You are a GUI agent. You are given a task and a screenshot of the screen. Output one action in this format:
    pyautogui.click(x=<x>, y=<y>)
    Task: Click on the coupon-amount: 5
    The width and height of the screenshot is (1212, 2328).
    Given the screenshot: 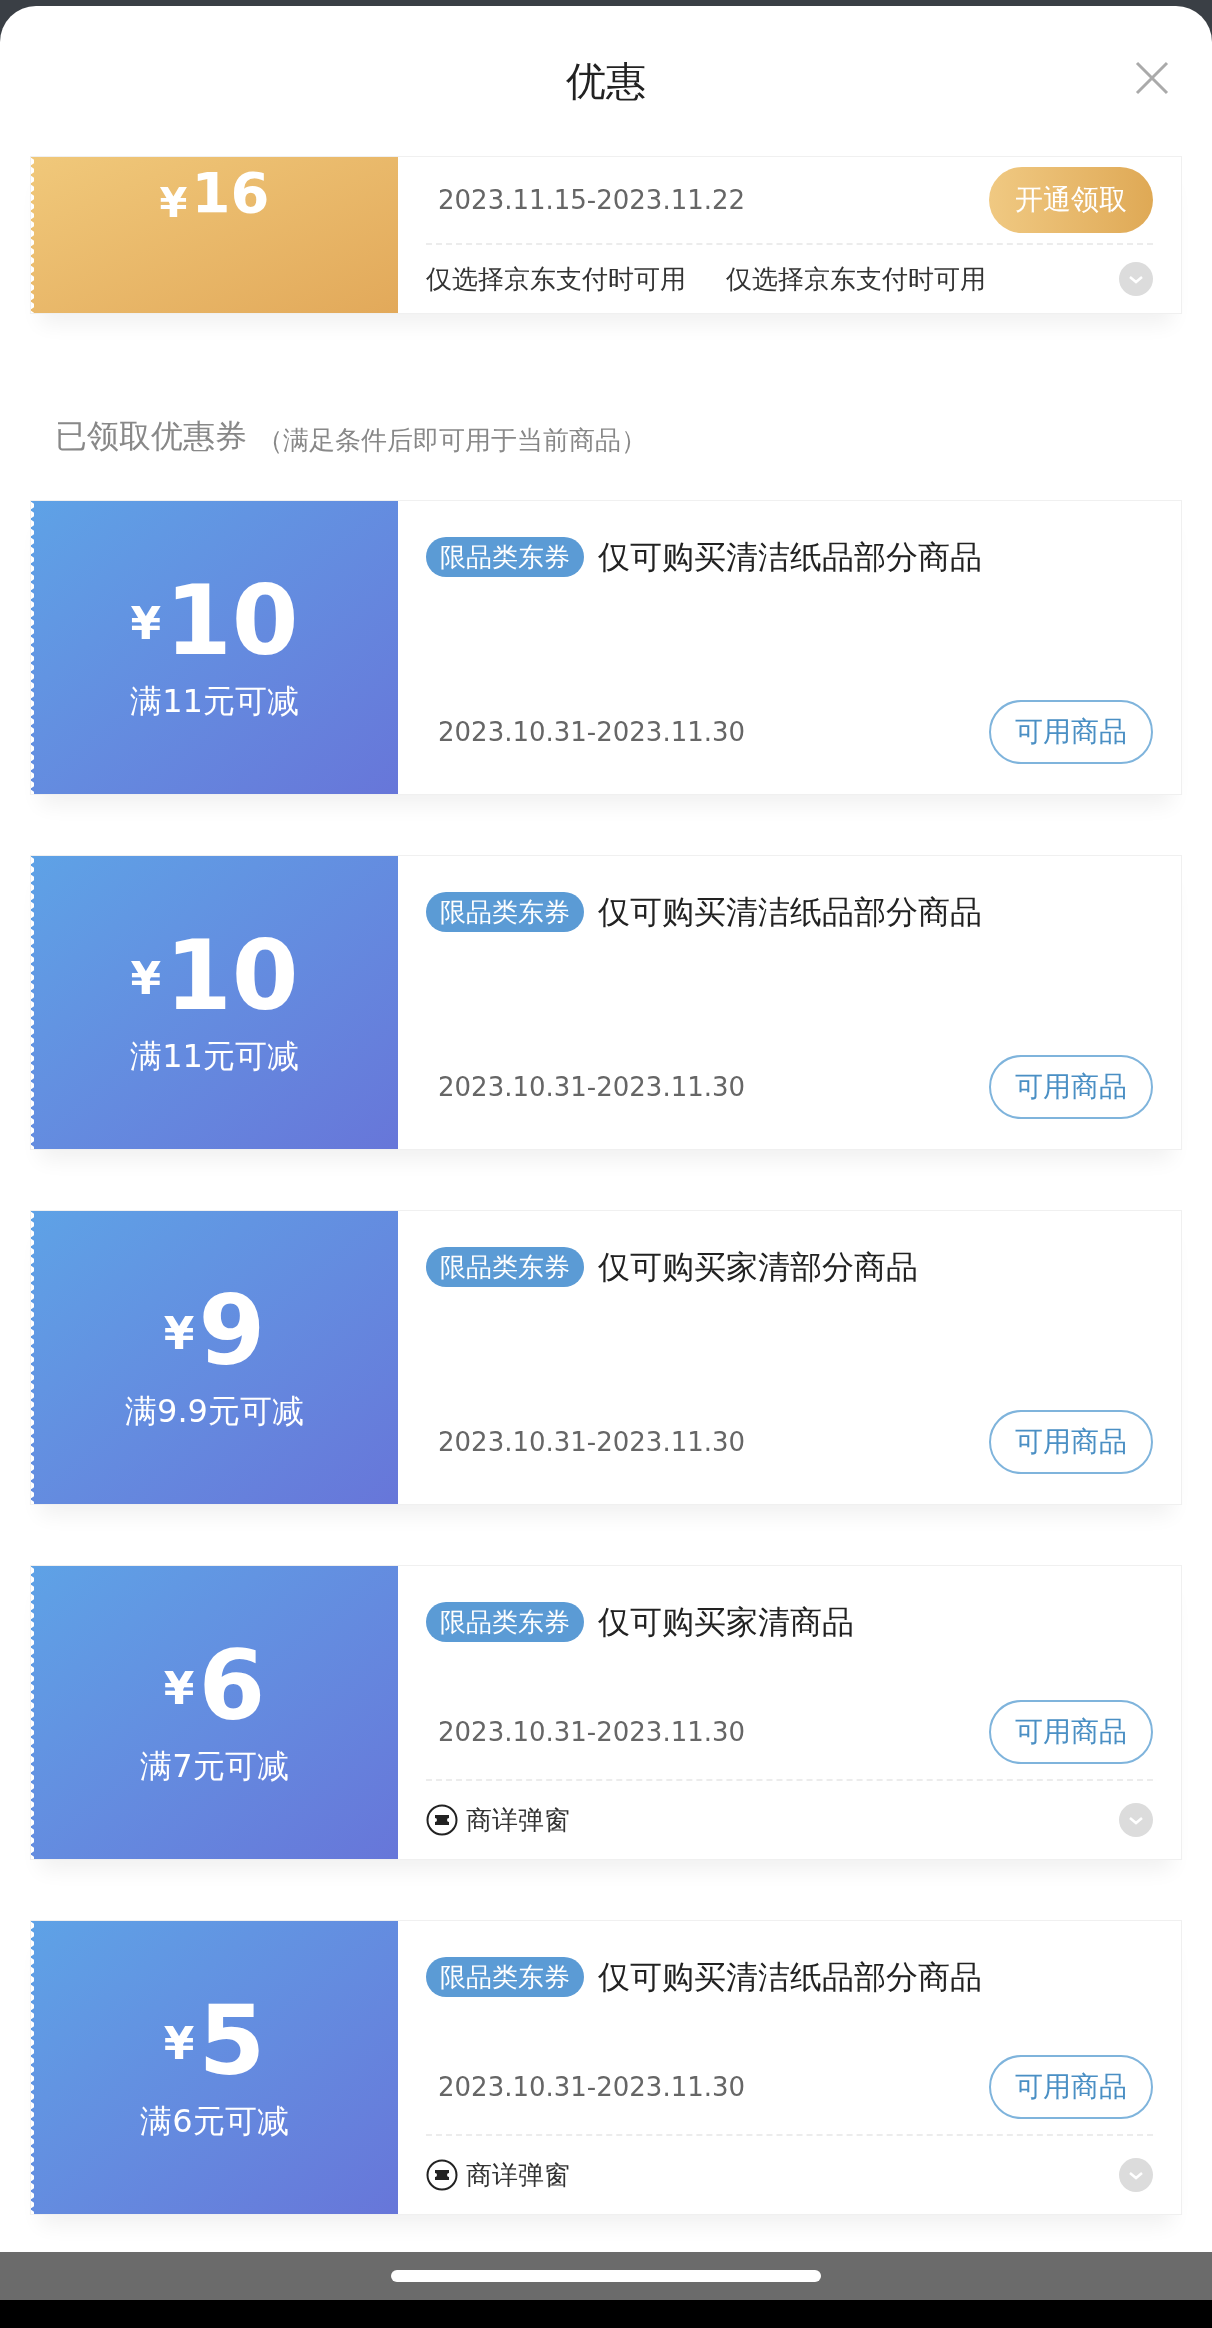 What is the action you would take?
    pyautogui.click(x=232, y=2040)
    